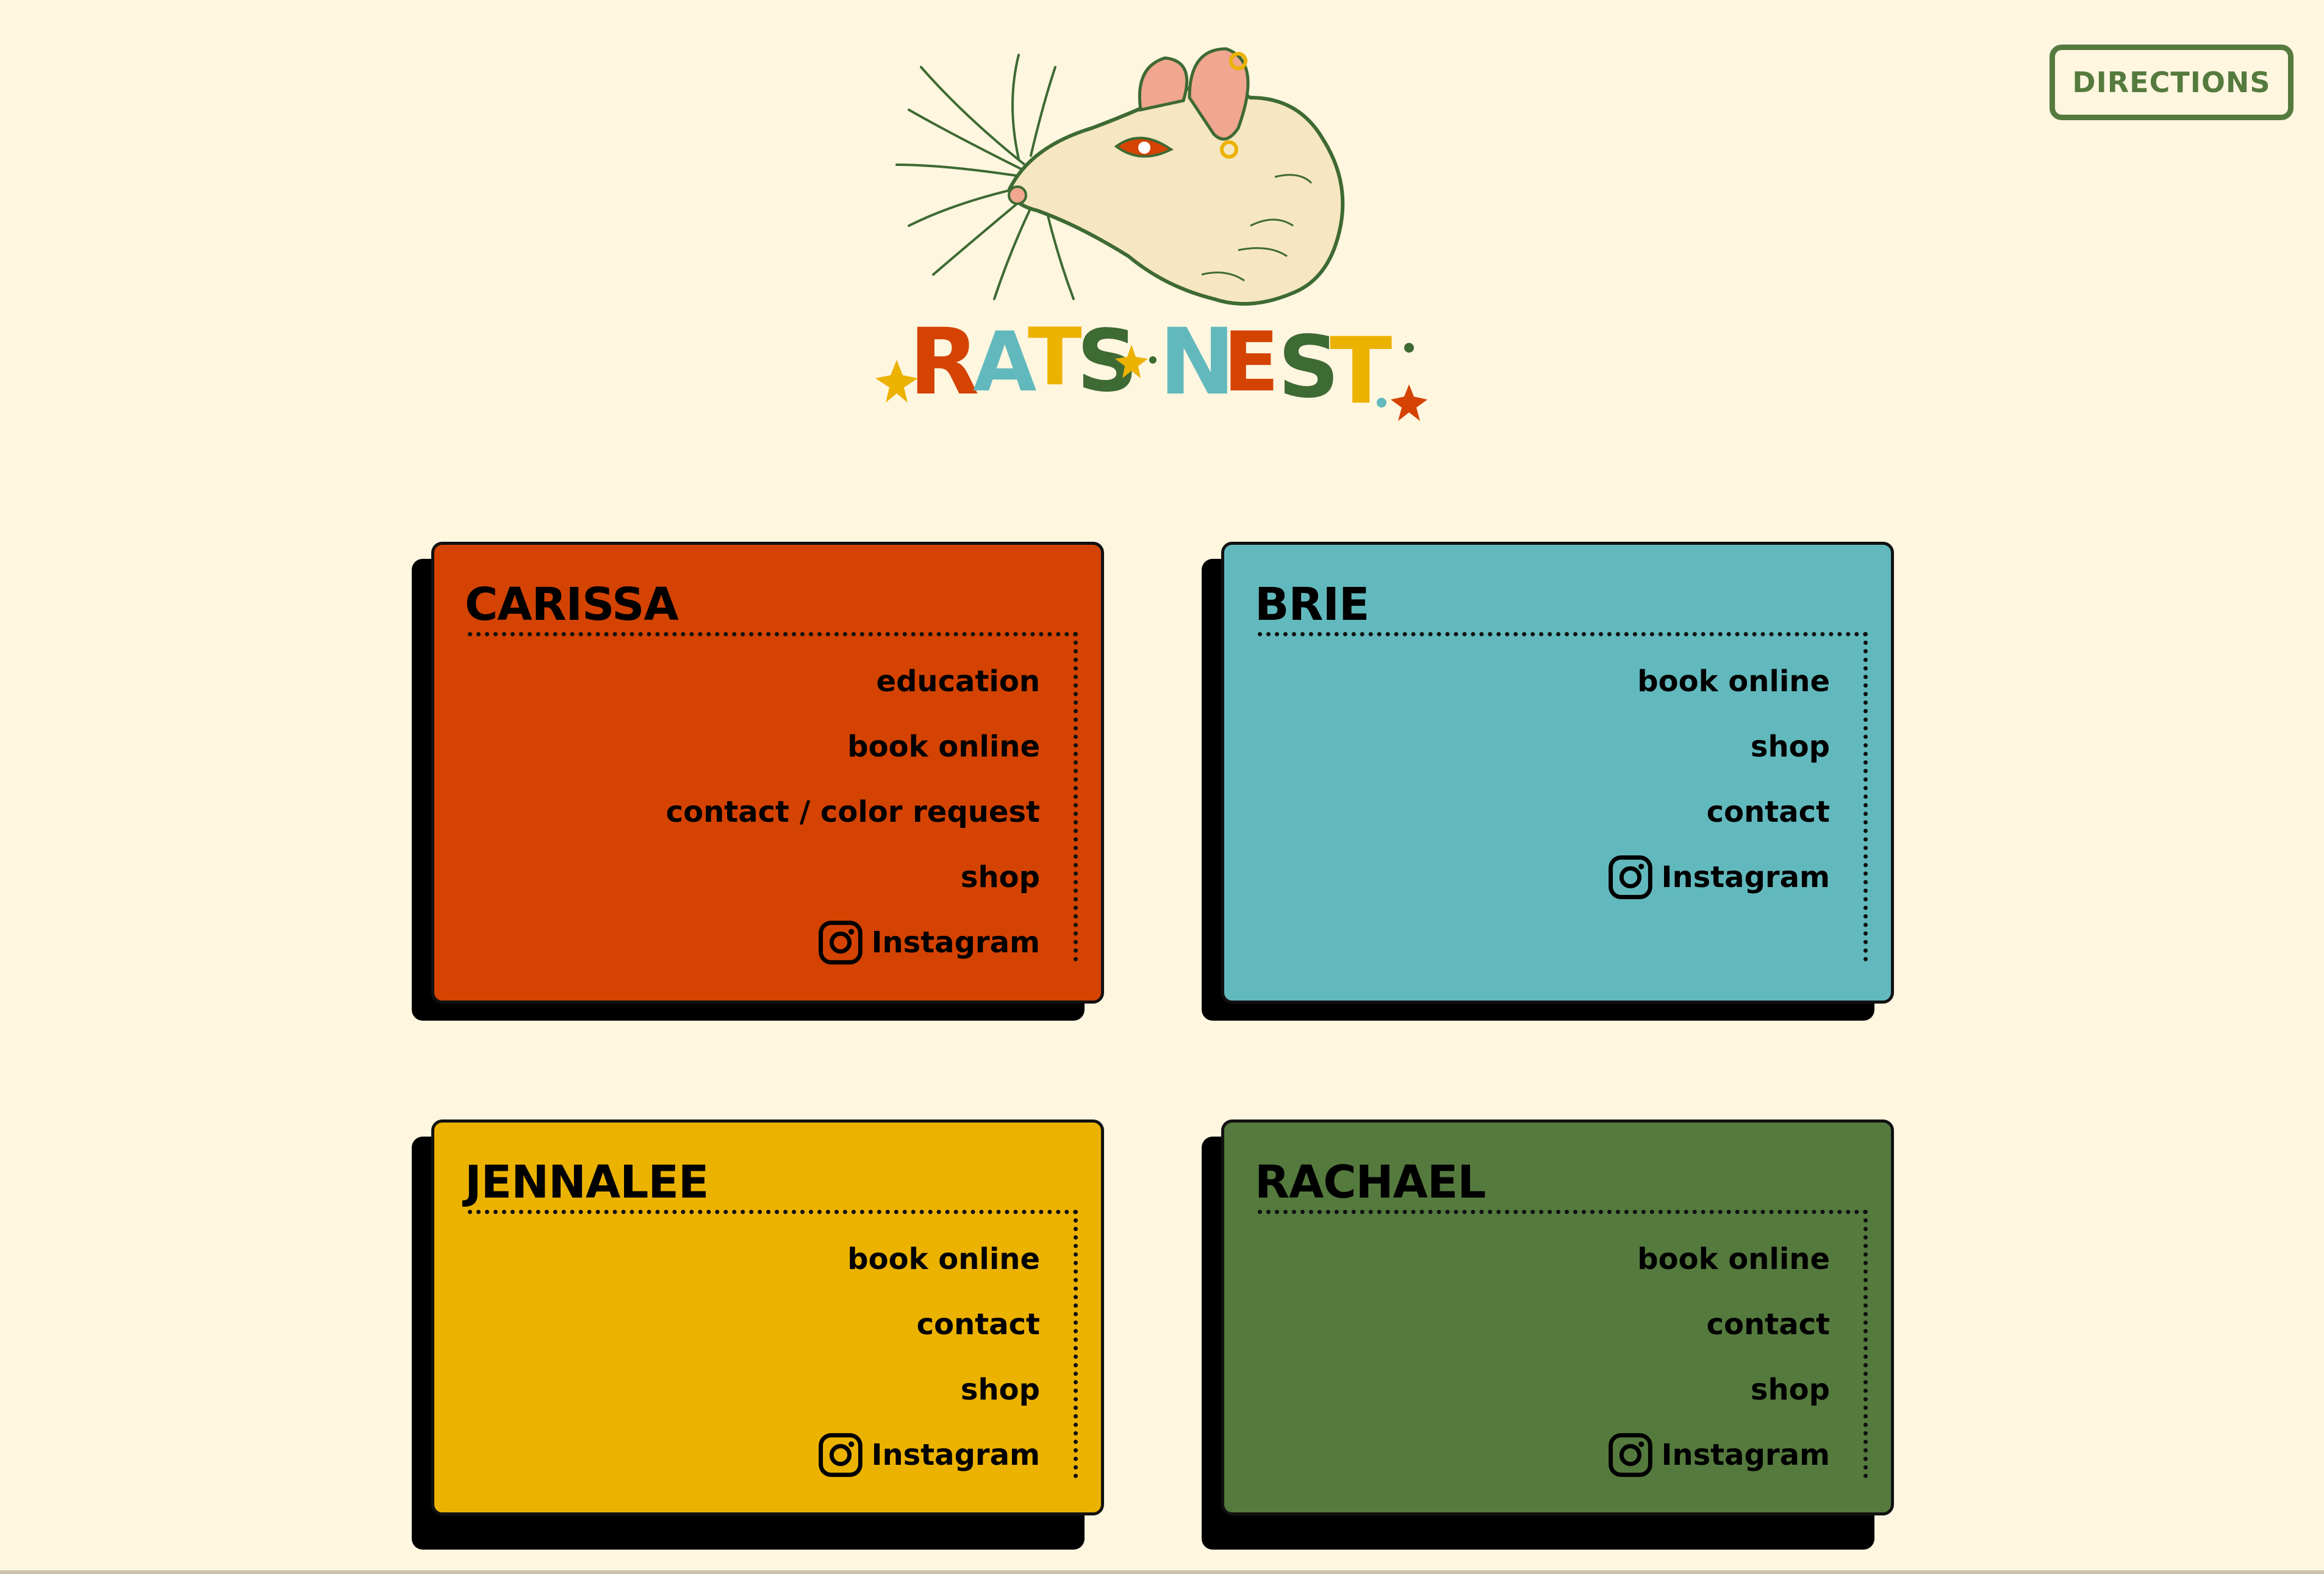 This screenshot has height=1574, width=2324. I want to click on directions-button: DIRECTIONS, so click(2172, 82).